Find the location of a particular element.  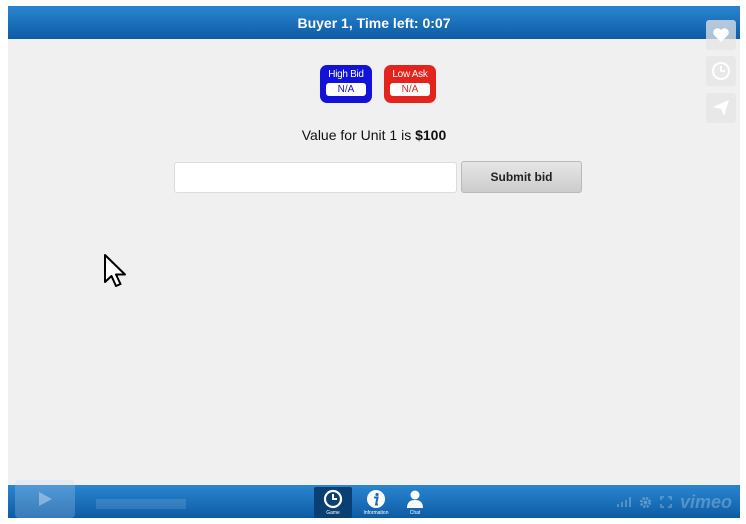

play-icon is located at coordinates (45, 499).